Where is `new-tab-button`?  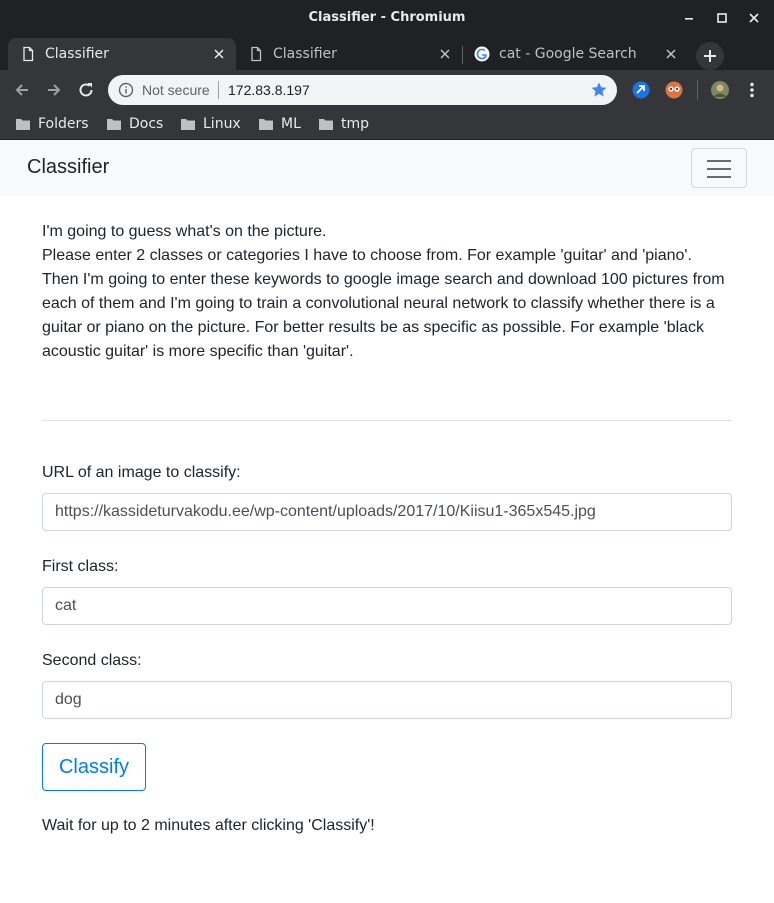 new-tab-button is located at coordinates (710, 56).